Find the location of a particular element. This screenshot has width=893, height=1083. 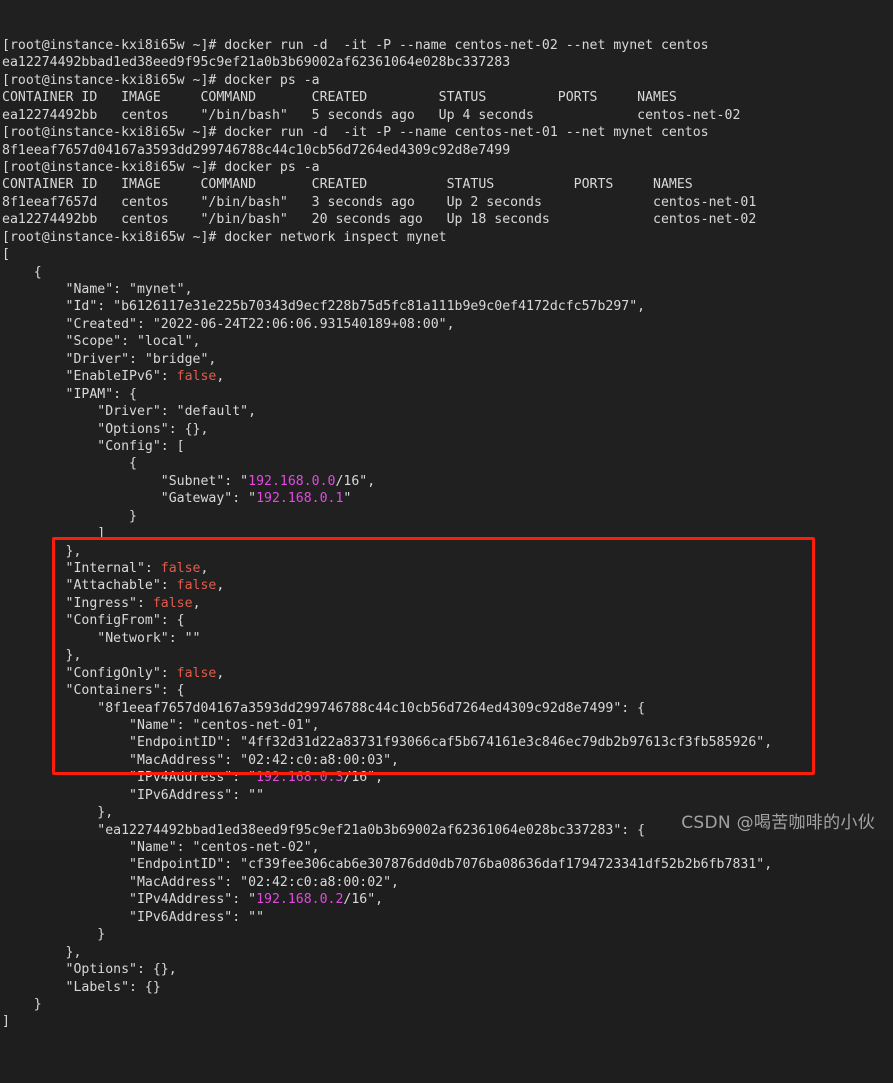

terminal-line: "Config": [ is located at coordinates (447, 446).